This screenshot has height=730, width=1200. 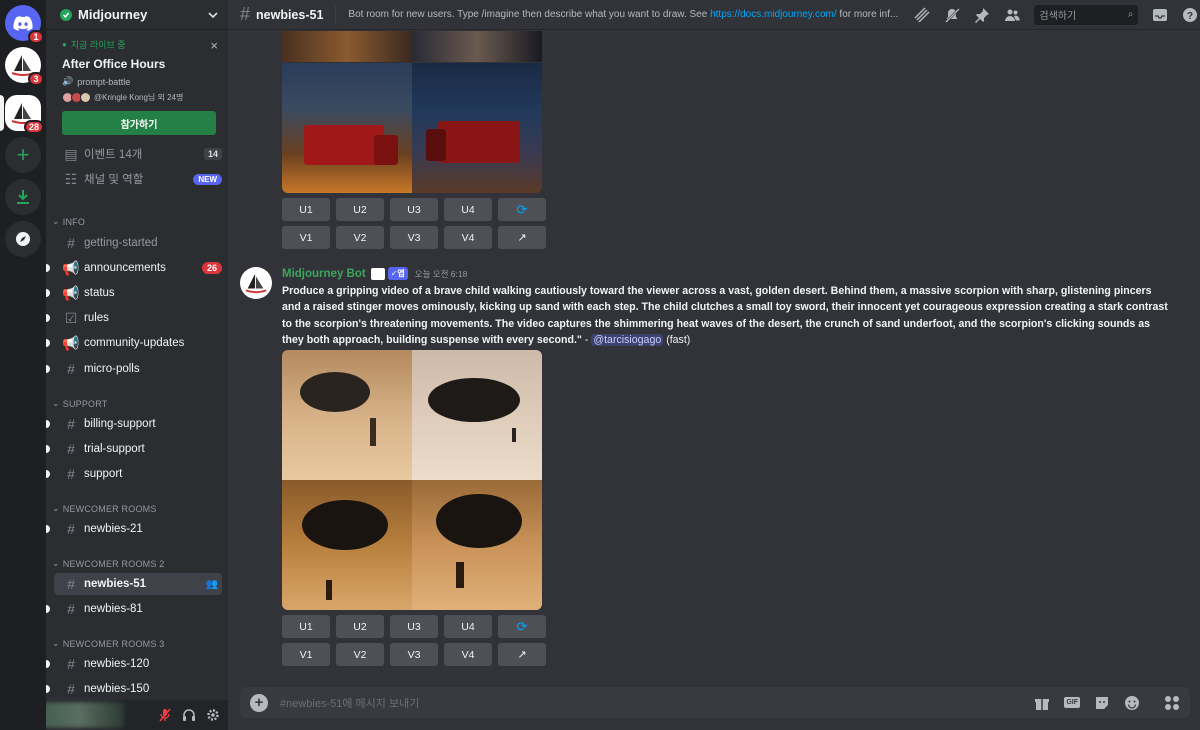 I want to click on download-icon, so click(x=23, y=197).